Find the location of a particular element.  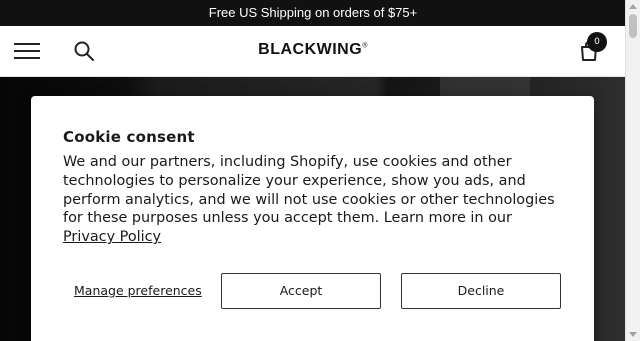

site-header: BLACKWING® 0 is located at coordinates (313, 51).